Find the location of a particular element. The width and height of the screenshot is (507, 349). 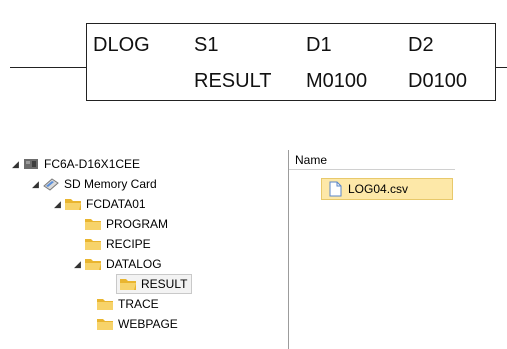

tree-item-sd-card: ◢ SD Memory Card is located at coordinates (94, 184).